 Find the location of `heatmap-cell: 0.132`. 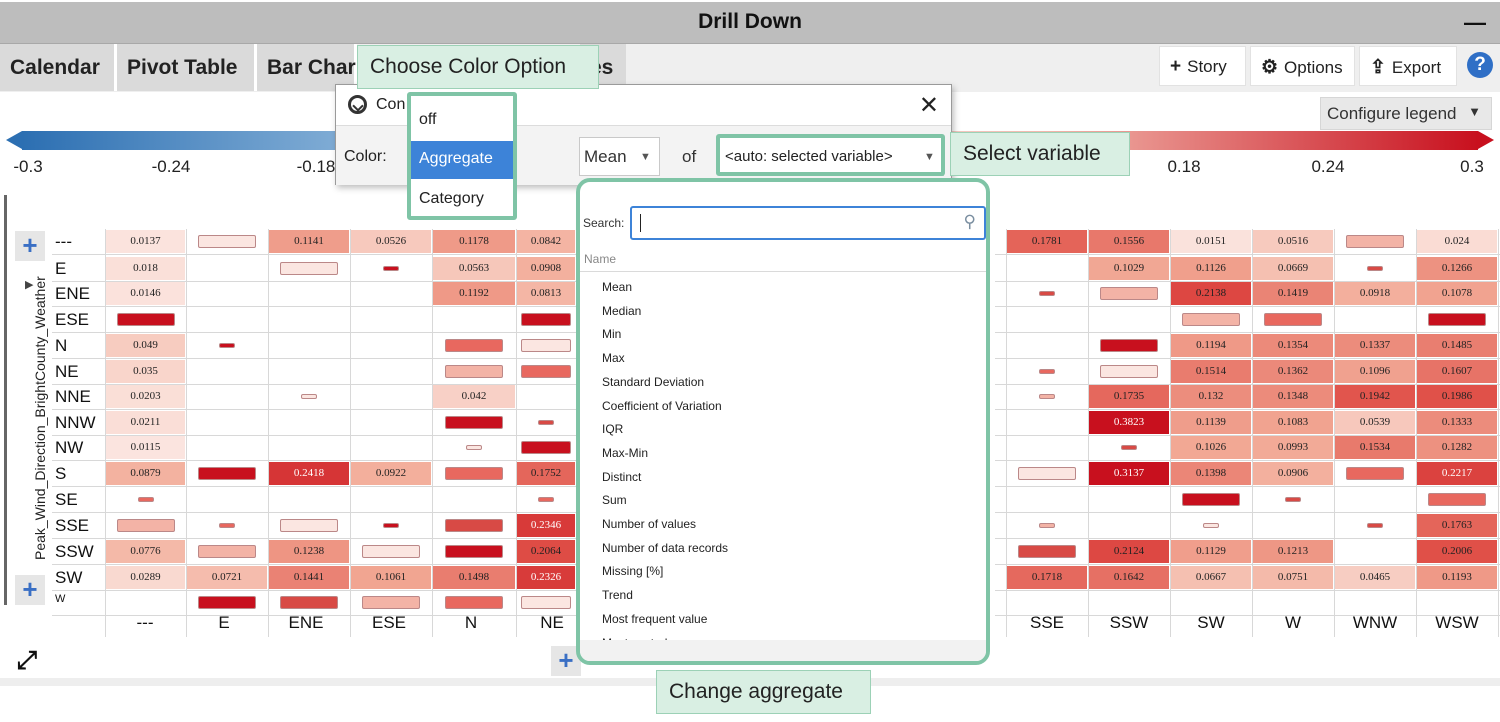

heatmap-cell: 0.132 is located at coordinates (1211, 396).